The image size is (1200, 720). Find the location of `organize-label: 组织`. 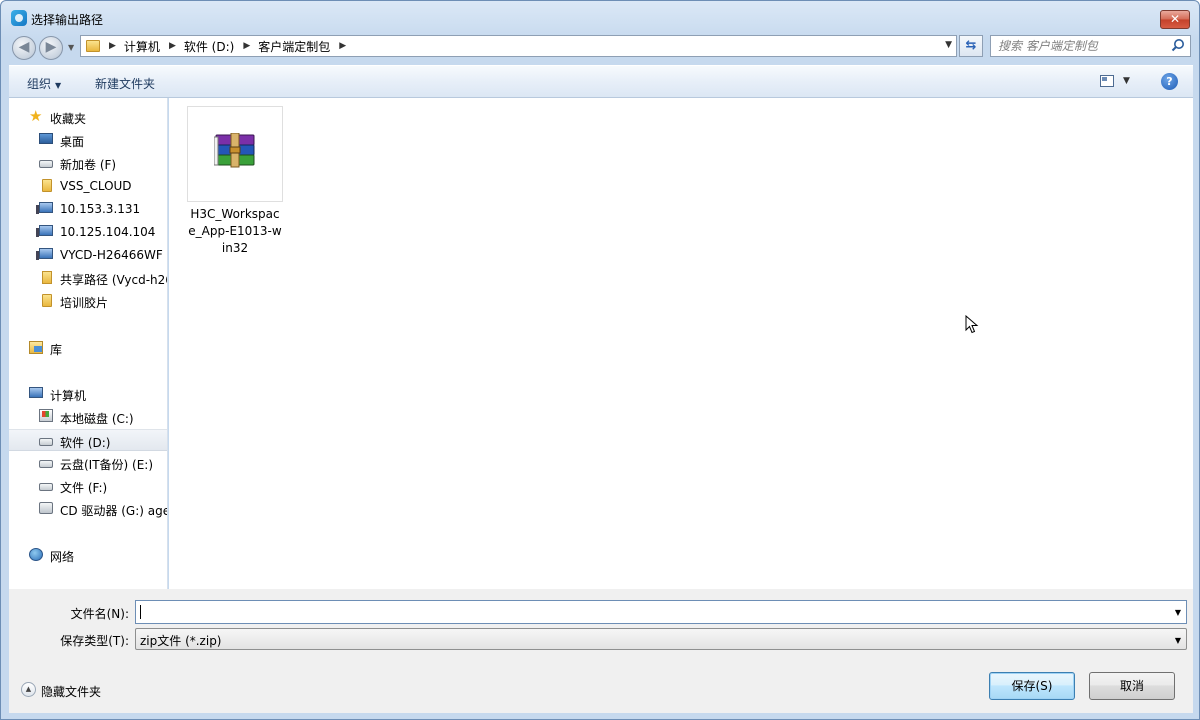

organize-label: 组织 is located at coordinates (39, 84).